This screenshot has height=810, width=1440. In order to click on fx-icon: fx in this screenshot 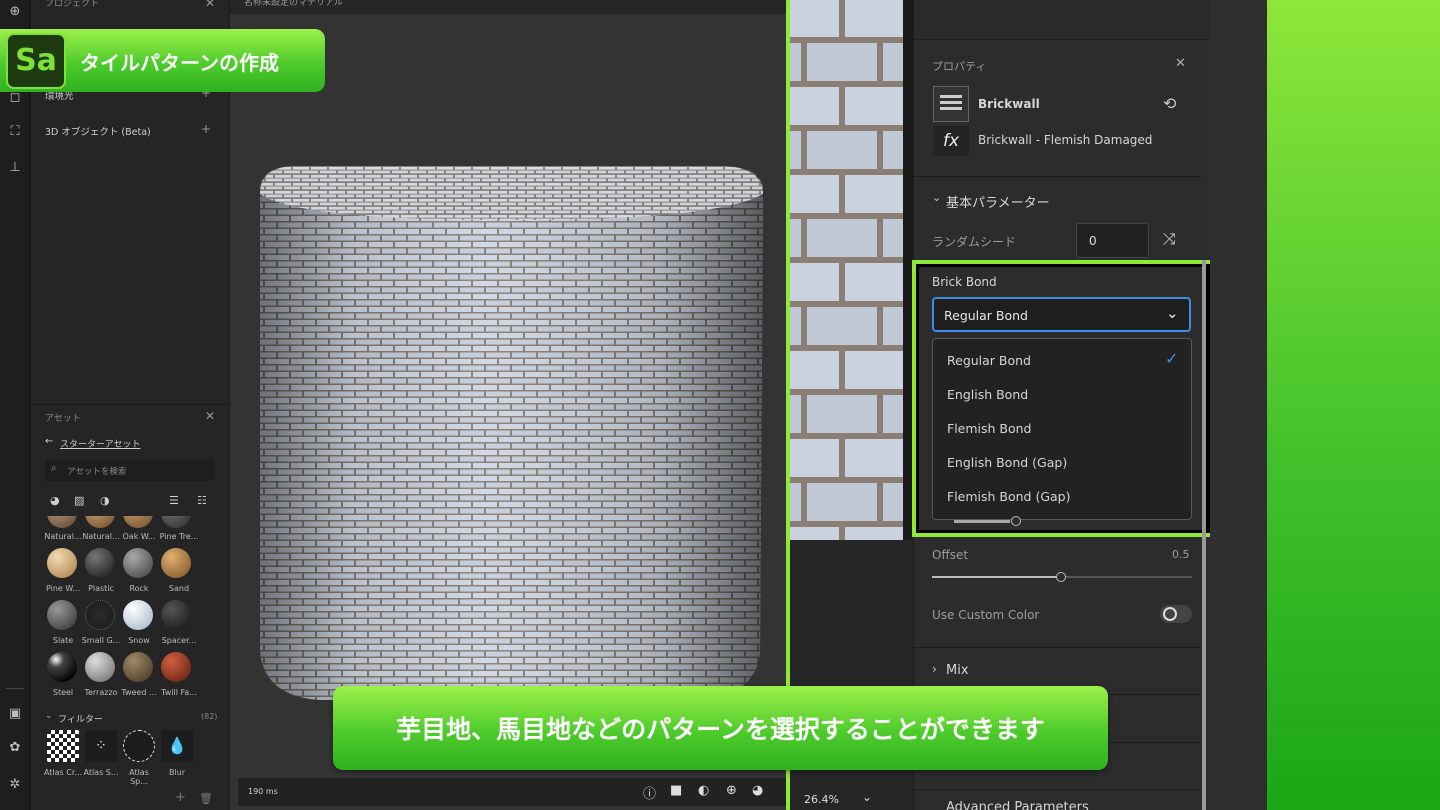, I will do `click(951, 141)`.